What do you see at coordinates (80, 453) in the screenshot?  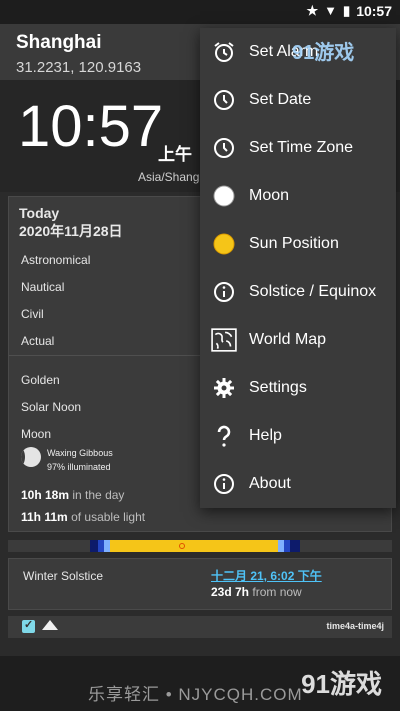 I see `moon-phase: Waxing Gibbous` at bounding box center [80, 453].